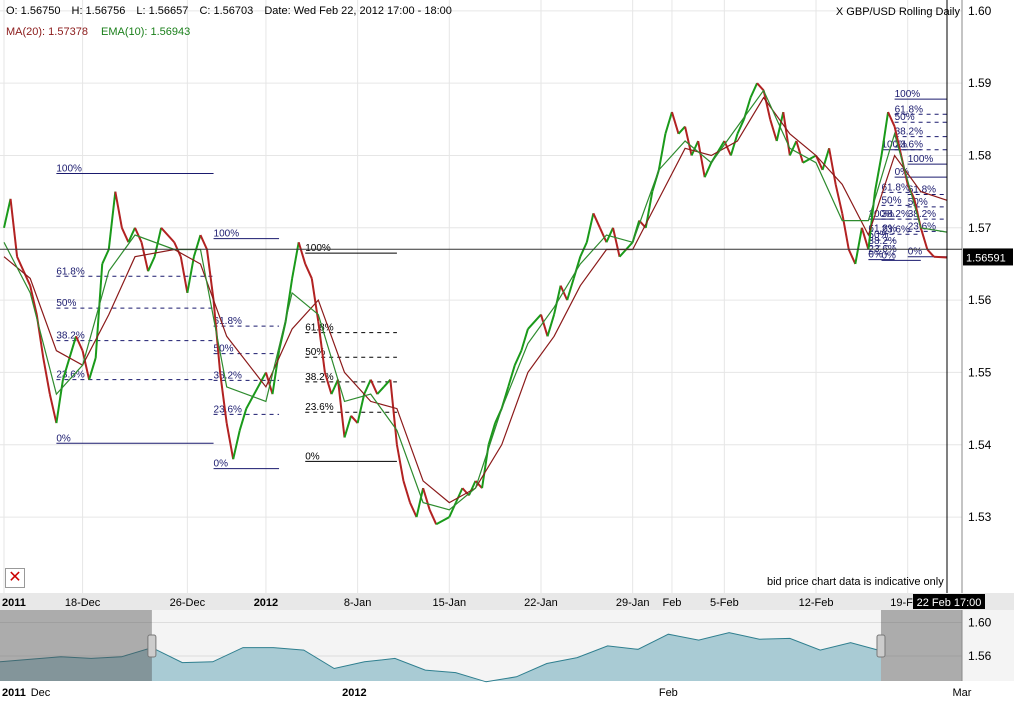 Image resolution: width=1014 pixels, height=707 pixels. What do you see at coordinates (507, 601) in the screenshot?
I see `x-axis-strip` at bounding box center [507, 601].